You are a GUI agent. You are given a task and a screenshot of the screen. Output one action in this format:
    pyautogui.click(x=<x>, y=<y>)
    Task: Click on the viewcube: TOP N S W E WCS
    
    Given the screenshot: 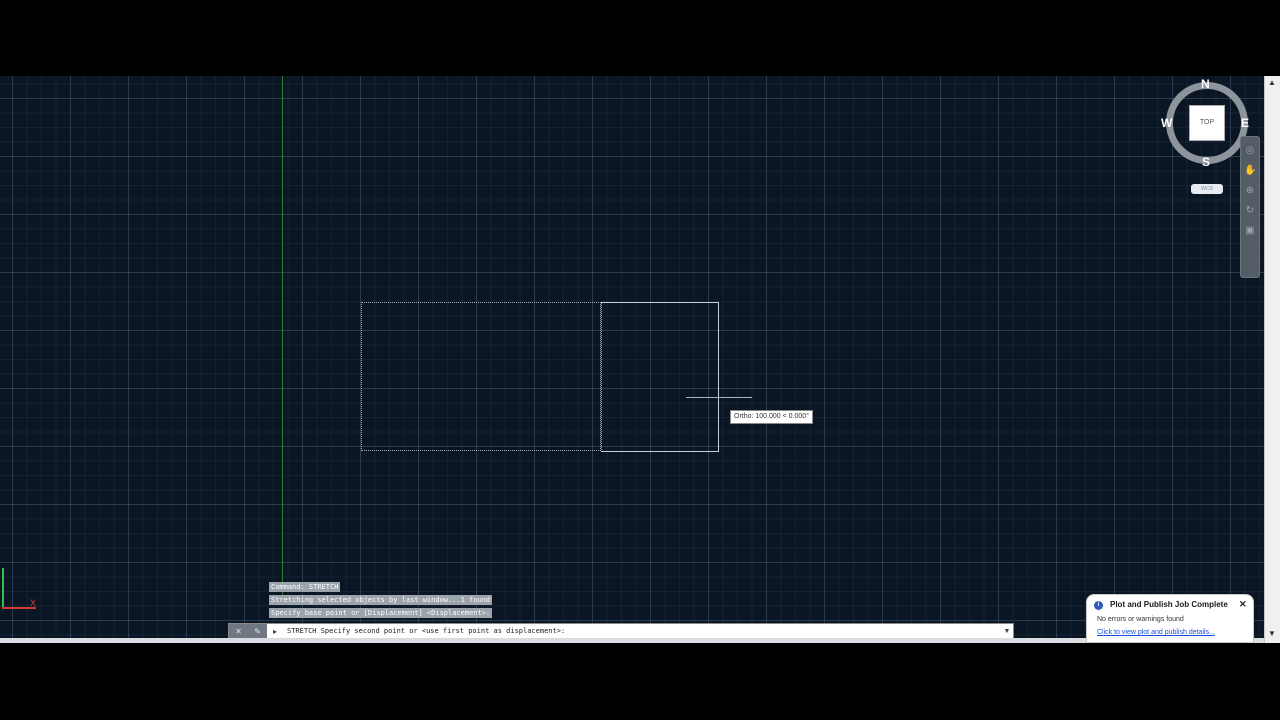 What is the action you would take?
    pyautogui.click(x=1205, y=138)
    